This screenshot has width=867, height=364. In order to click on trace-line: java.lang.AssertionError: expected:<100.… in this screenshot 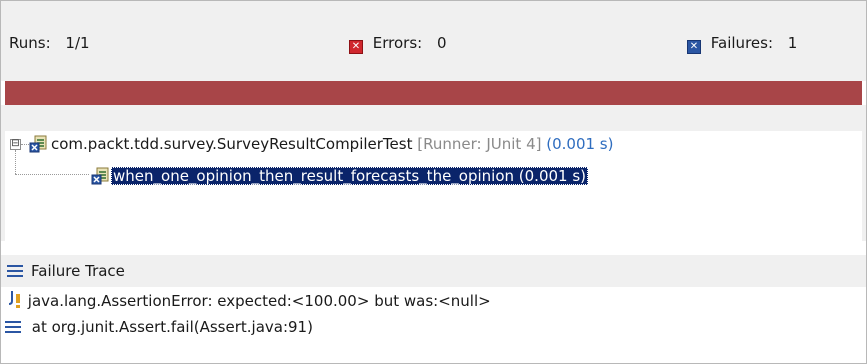, I will do `click(249, 301)`.